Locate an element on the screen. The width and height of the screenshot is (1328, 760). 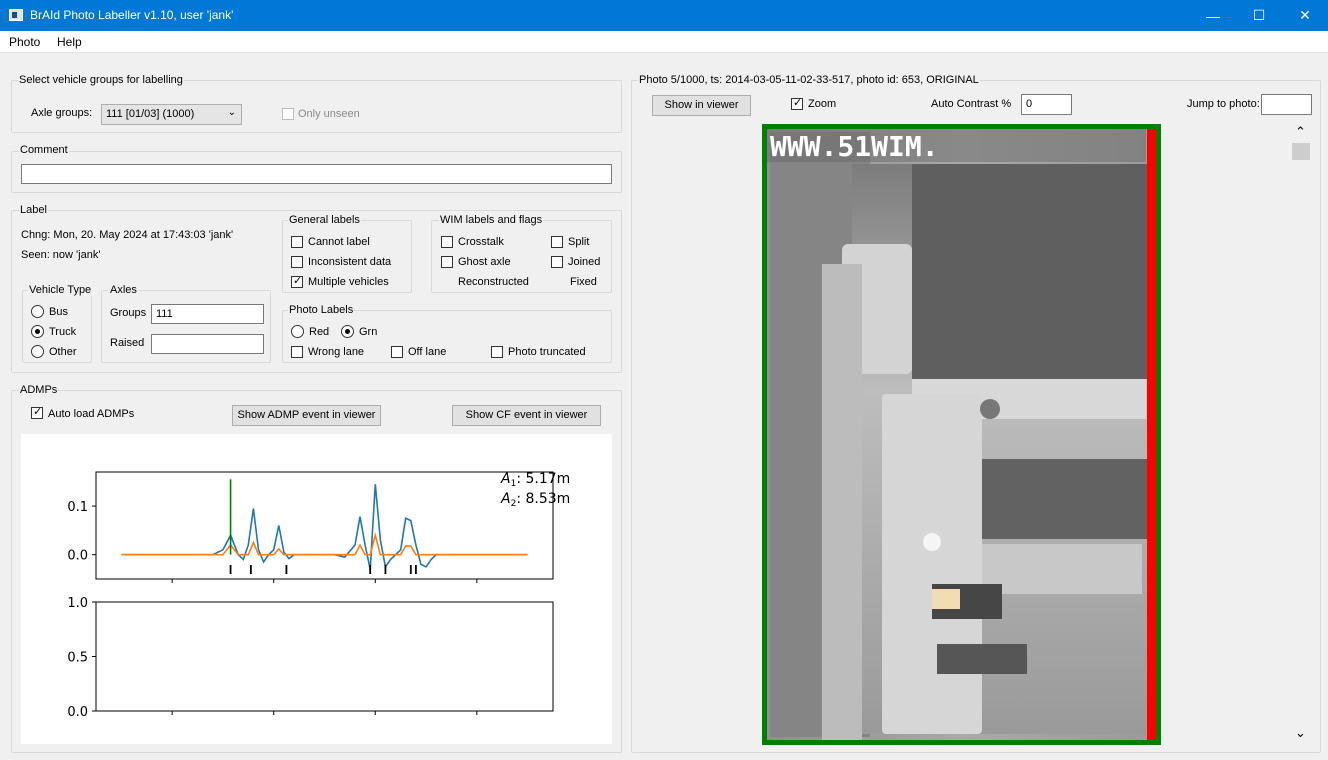
a1-annotation: A1: 5.17m is located at coordinates (535, 480).